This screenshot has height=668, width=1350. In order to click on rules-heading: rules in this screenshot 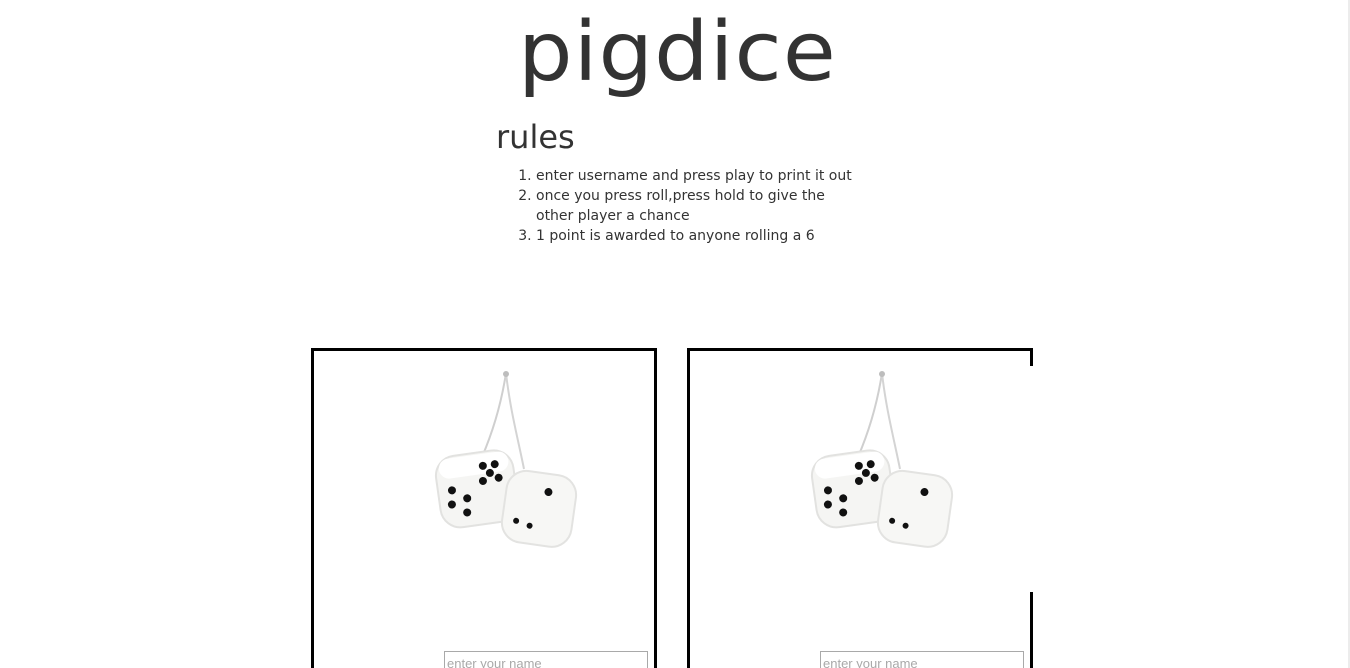, I will do `click(535, 137)`.